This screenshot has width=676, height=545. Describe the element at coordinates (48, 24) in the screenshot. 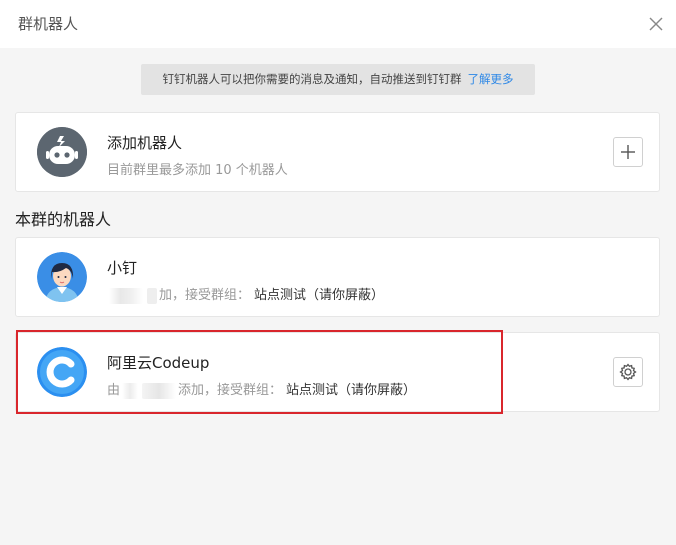

I see `dialog-title: 群机器人` at that location.